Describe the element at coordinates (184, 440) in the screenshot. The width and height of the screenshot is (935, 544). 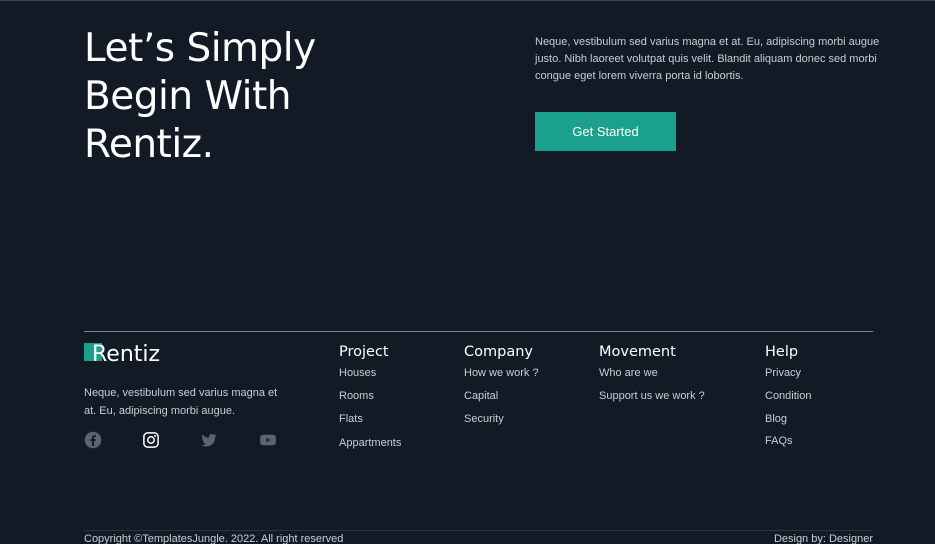
I see `social-links` at that location.